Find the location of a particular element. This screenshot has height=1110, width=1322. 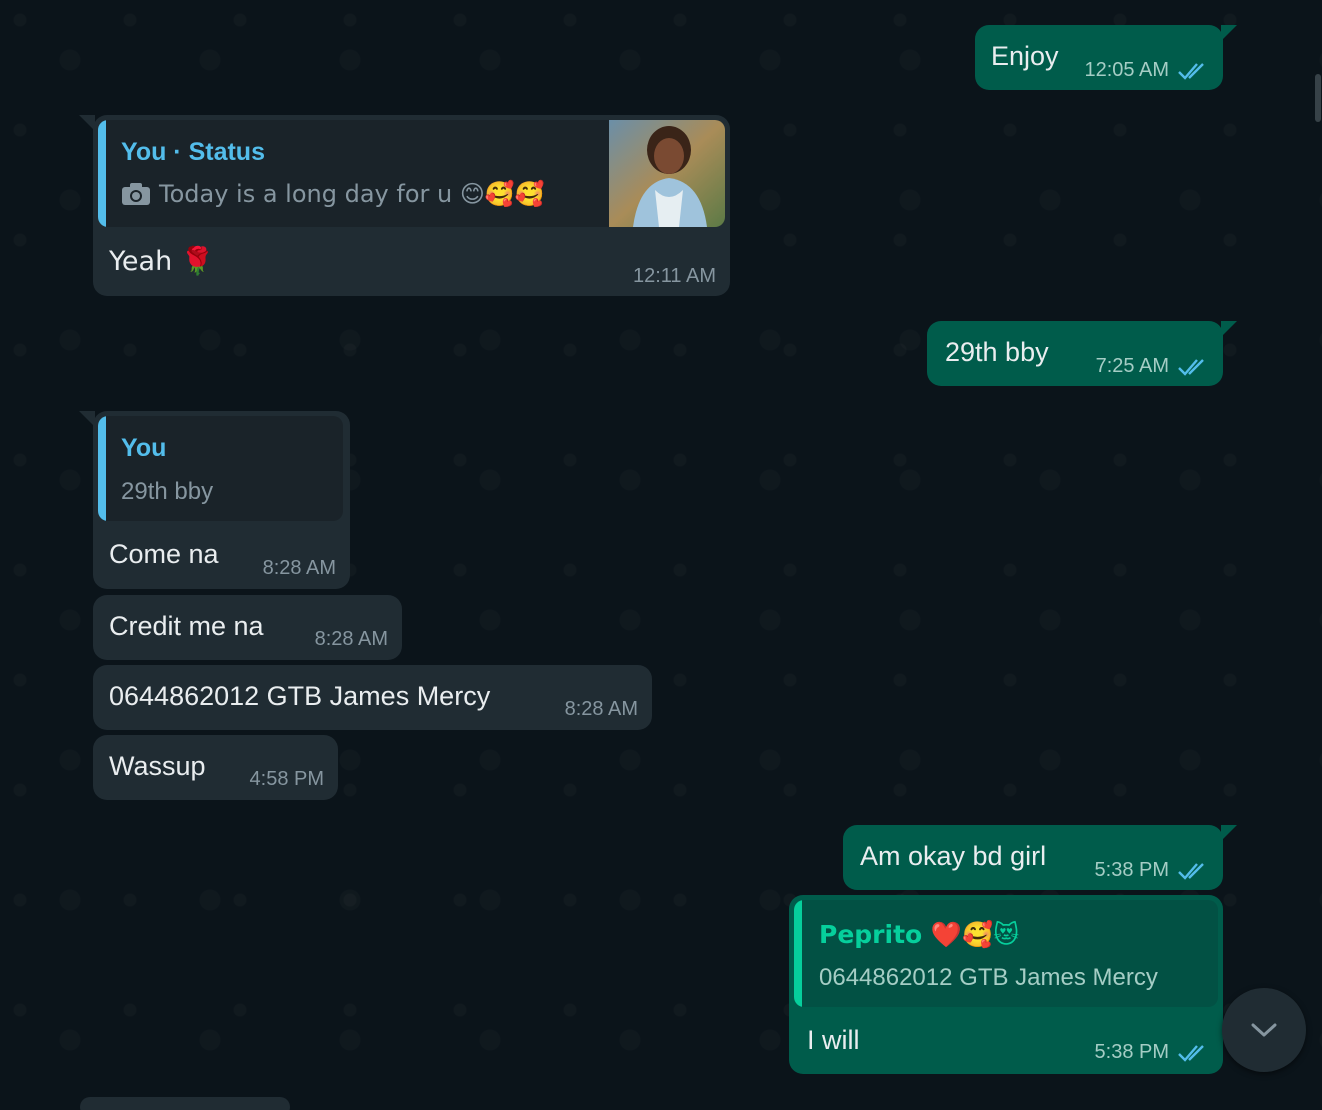

message-time: 12:05 AM is located at coordinates (1126, 70).